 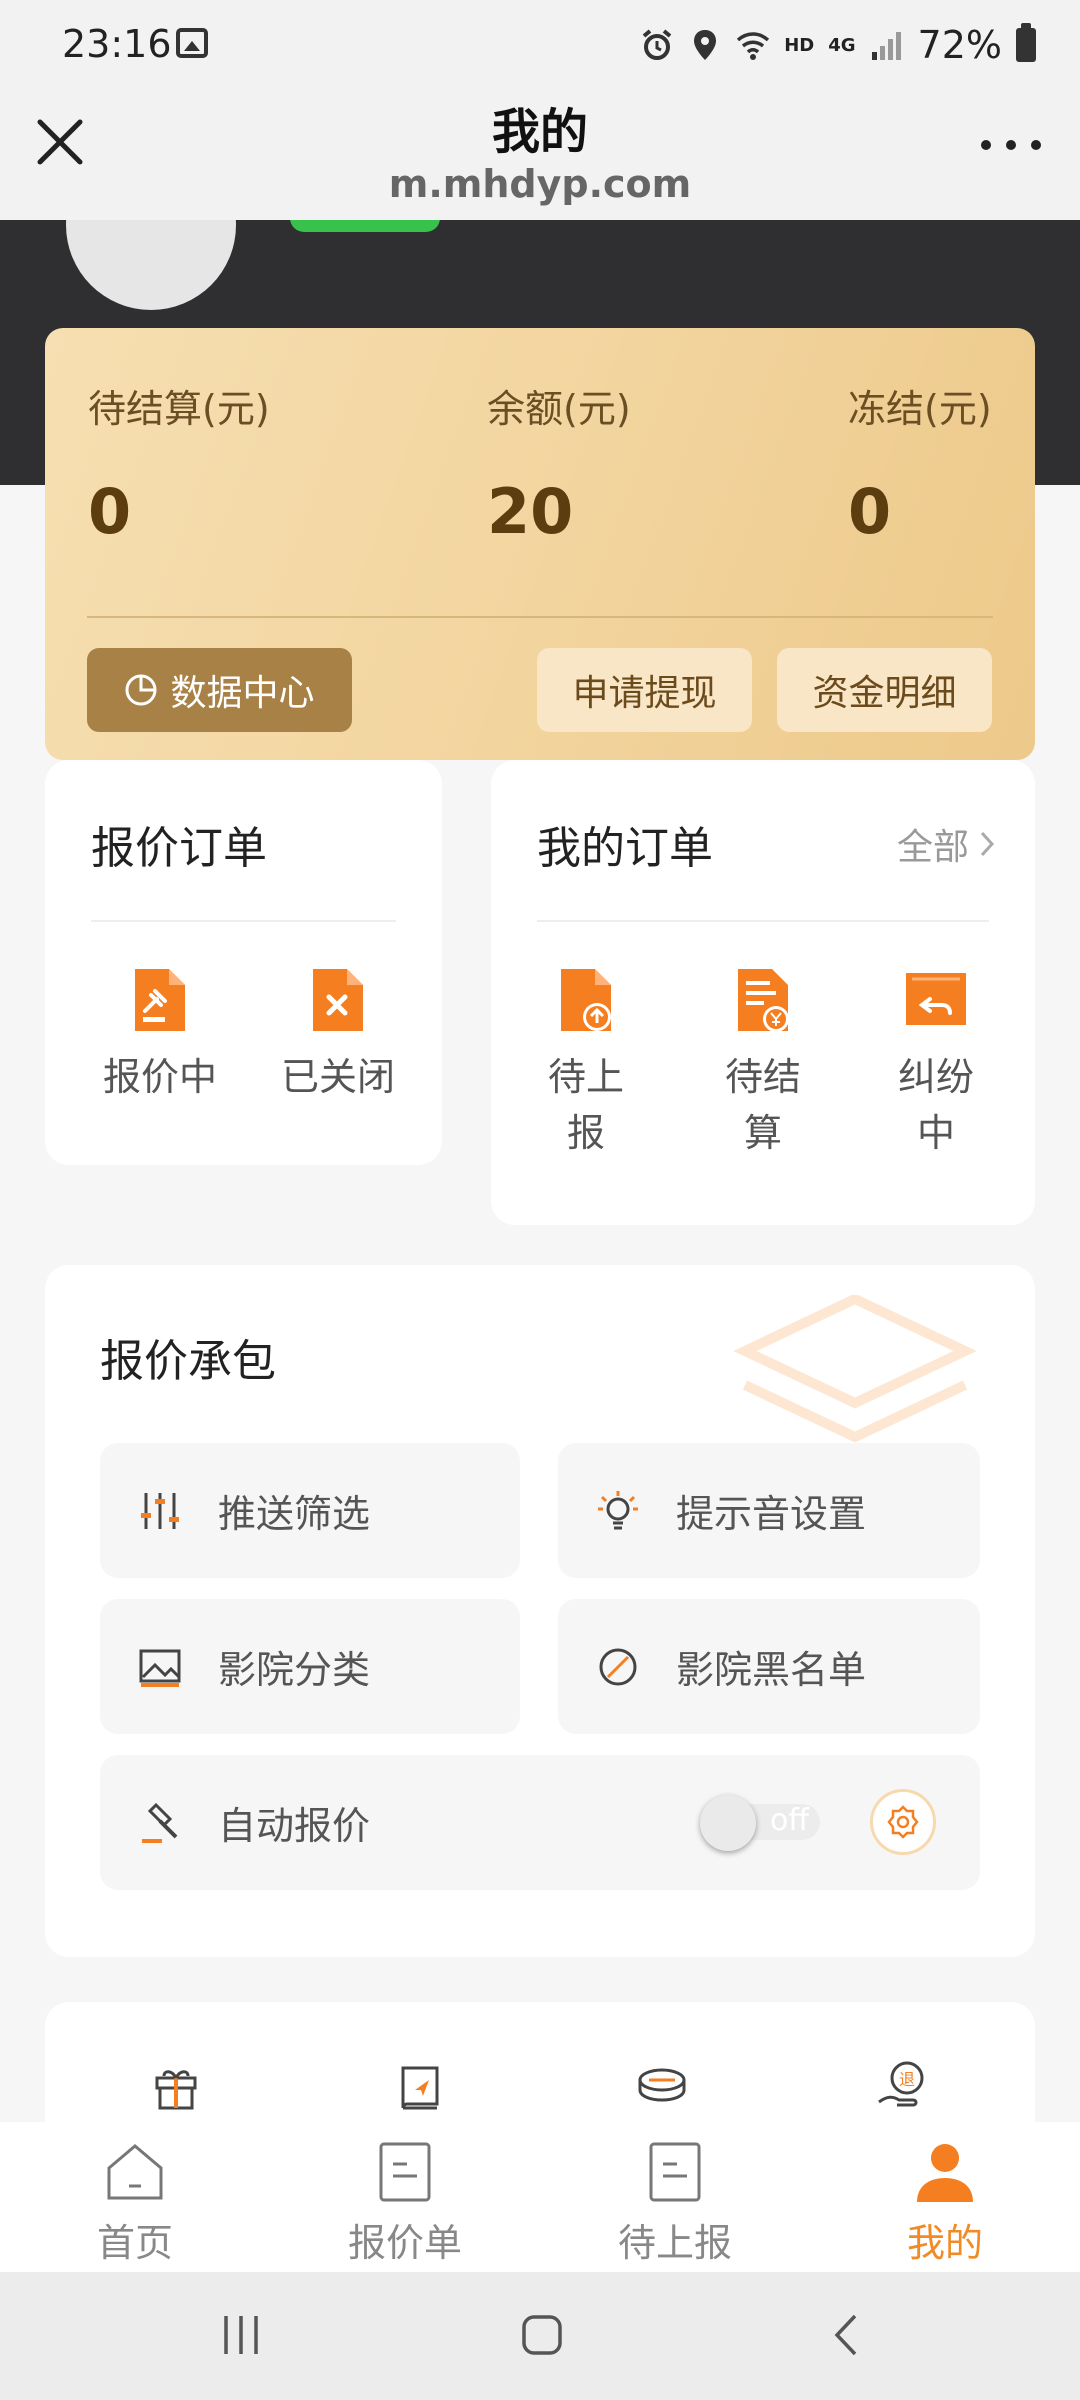 I want to click on closed-label: 已关闭, so click(x=337, y=1077).